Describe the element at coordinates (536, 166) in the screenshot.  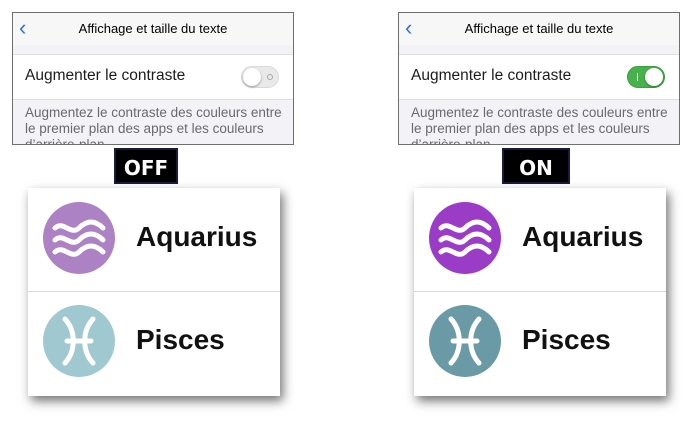
I see `state-label-on: ON` at that location.